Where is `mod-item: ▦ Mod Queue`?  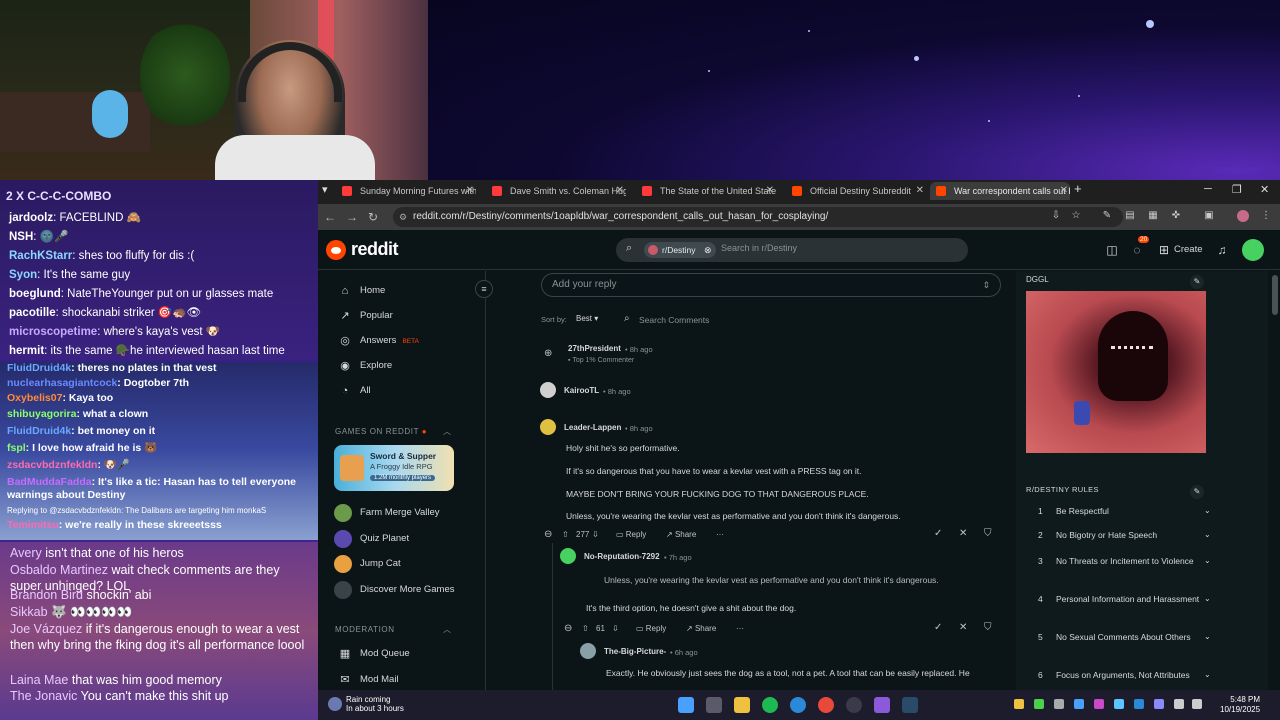
mod-item: ▦ Mod Queue is located at coordinates (374, 654).